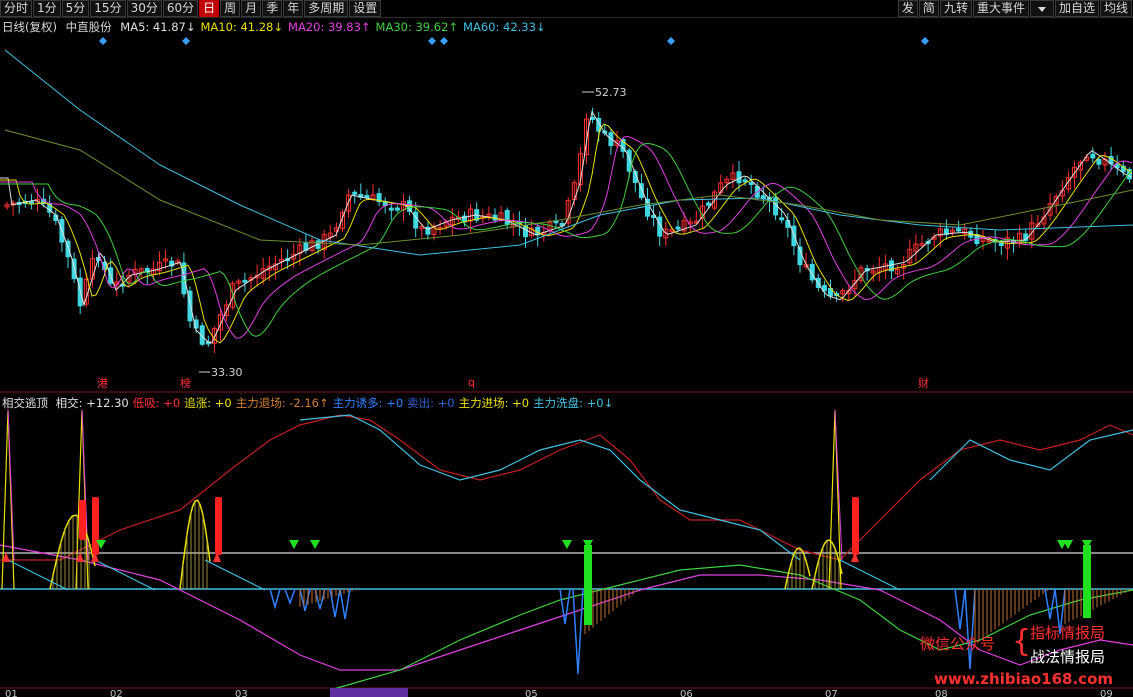  I want to click on indicator-item-label: 主力诱多: +0, so click(368, 403).